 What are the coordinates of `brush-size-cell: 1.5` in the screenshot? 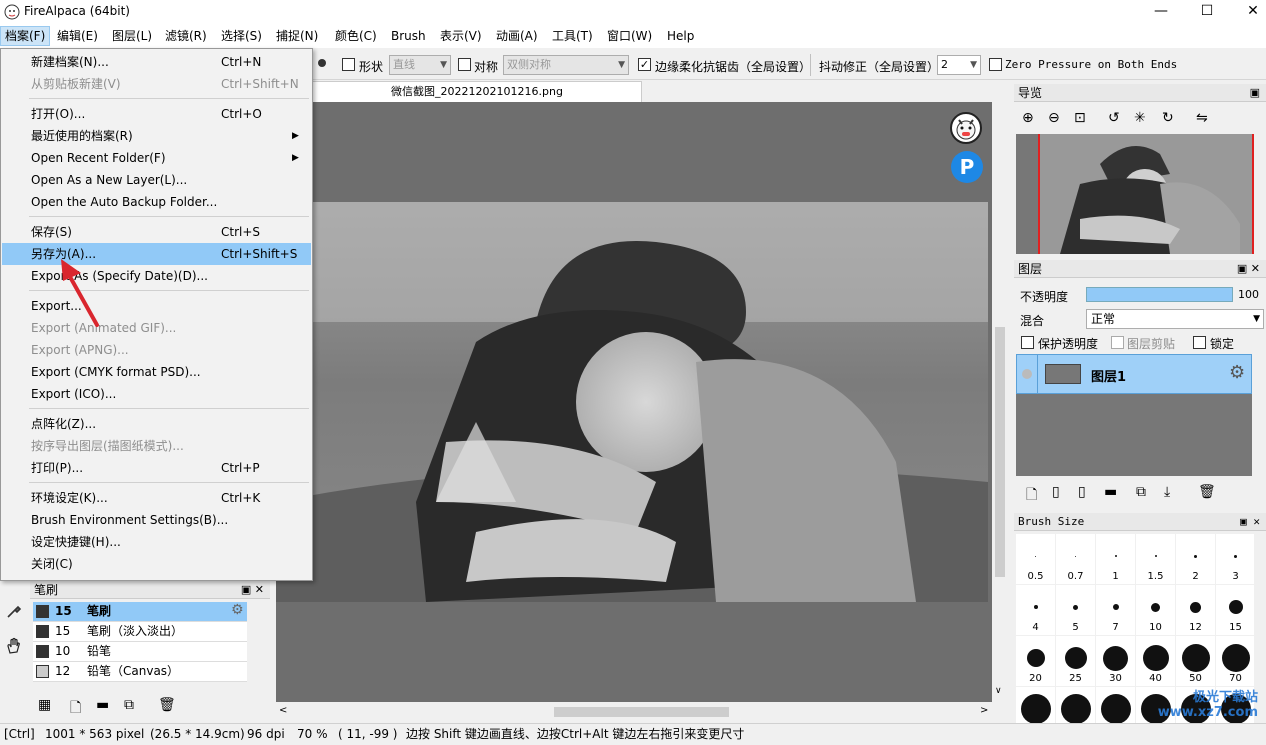 It's located at (1155, 559).